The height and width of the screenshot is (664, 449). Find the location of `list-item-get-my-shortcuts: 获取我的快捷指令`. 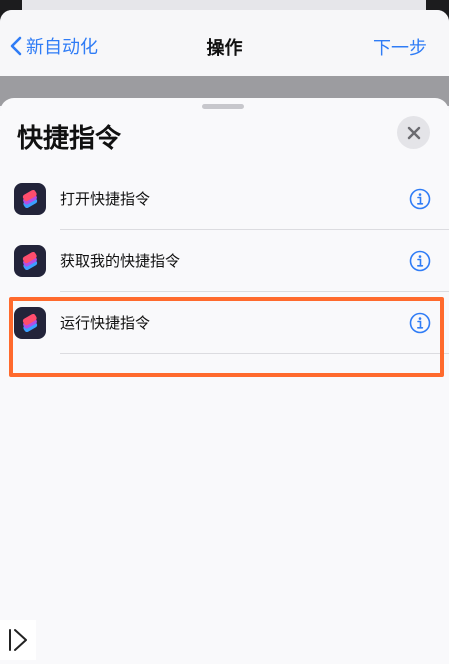

list-item-get-my-shortcuts: 获取我的快捷指令 is located at coordinates (224, 261).